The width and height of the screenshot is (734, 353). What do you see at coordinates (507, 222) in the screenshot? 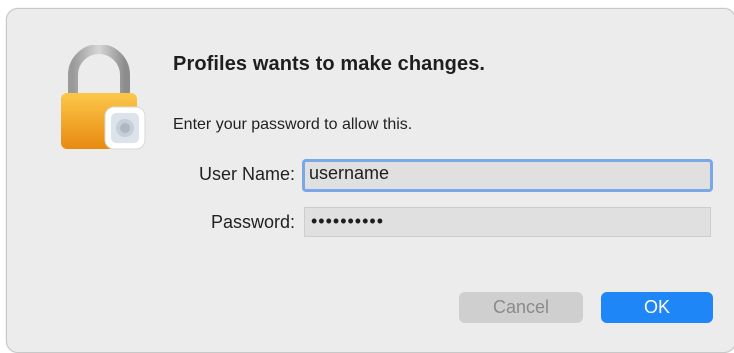
I see `password-field: ••••••••••` at bounding box center [507, 222].